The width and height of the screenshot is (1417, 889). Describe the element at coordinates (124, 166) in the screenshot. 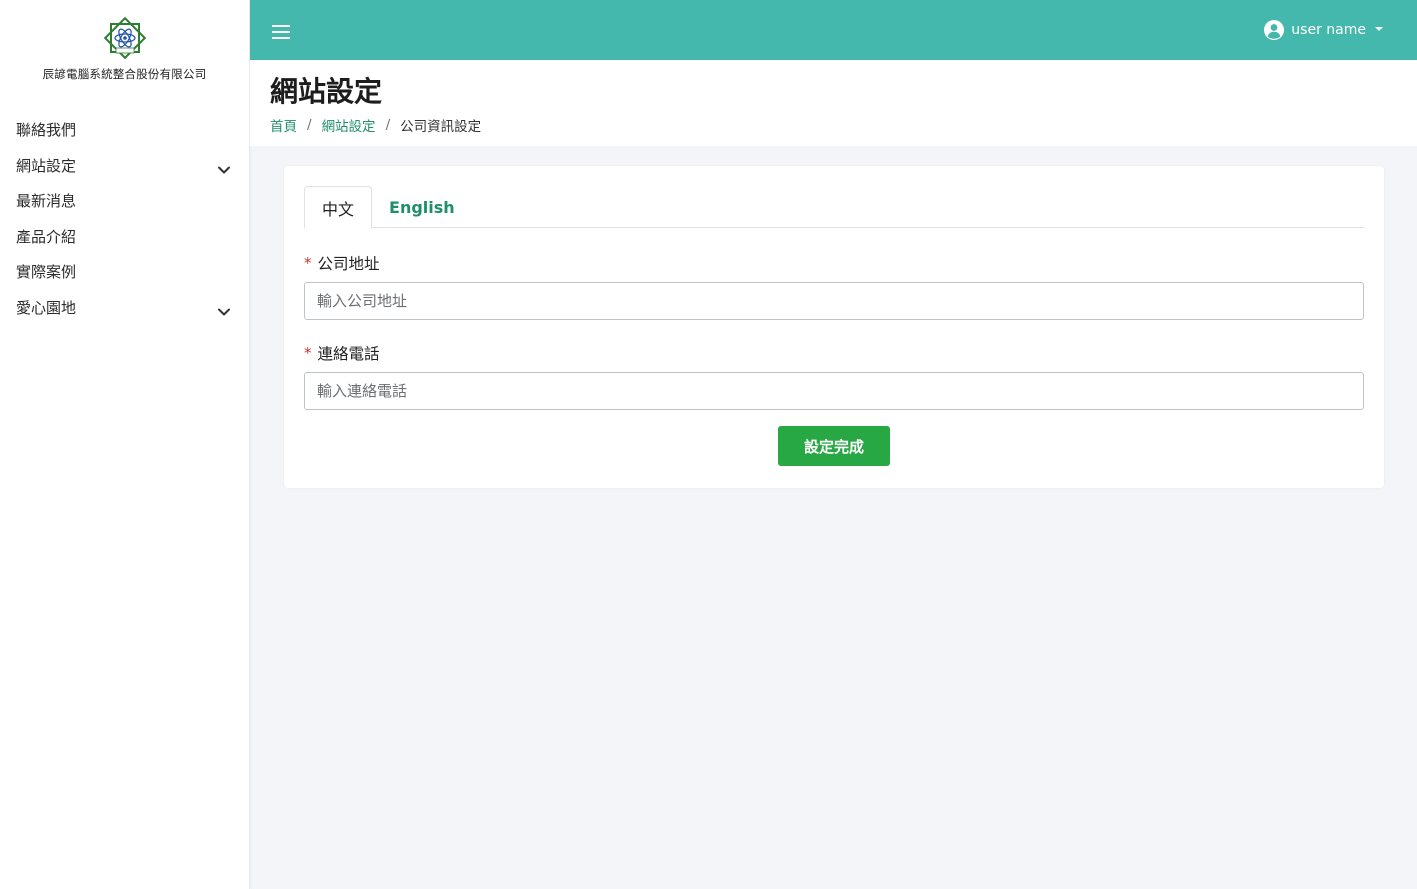

I see `sidebar-item-site-settings: 網站設定` at that location.